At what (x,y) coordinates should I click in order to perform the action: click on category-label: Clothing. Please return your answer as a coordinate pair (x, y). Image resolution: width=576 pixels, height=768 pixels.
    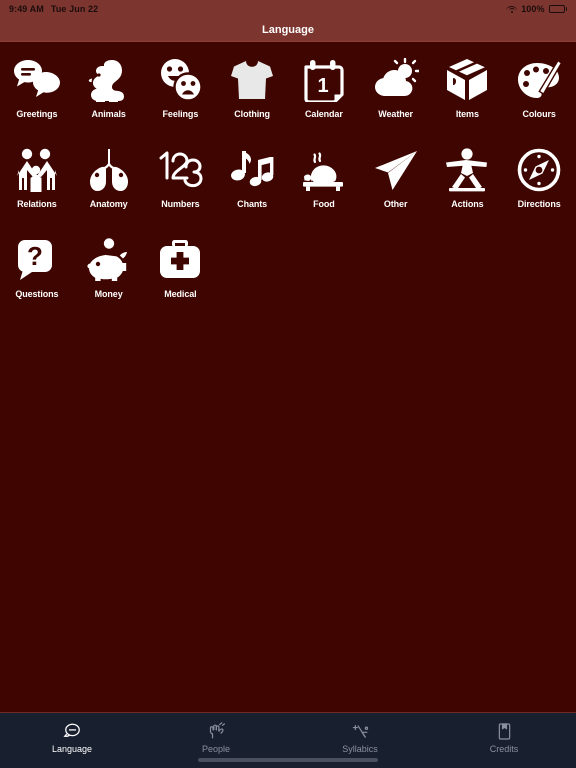
    Looking at the image, I should click on (252, 114).